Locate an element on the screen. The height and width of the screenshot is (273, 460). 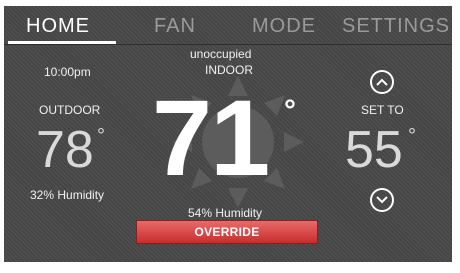
tab-bar: HOME FAN MODE SETTINGS is located at coordinates (228, 25).